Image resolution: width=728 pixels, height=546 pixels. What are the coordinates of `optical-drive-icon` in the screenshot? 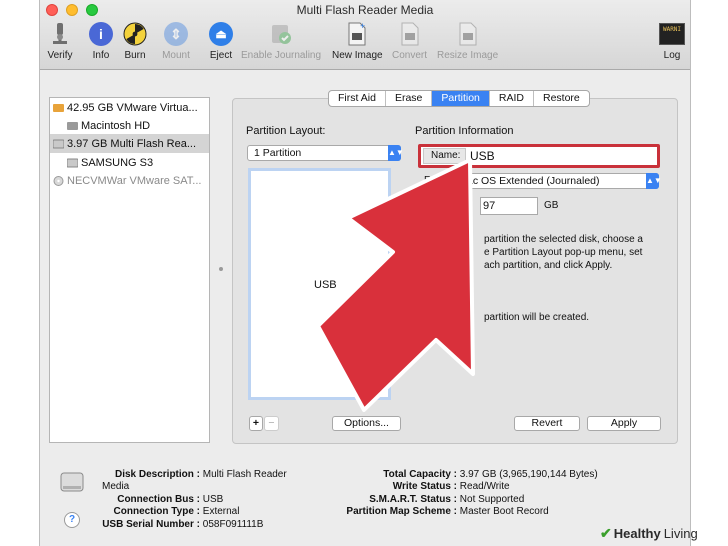 It's located at (58, 180).